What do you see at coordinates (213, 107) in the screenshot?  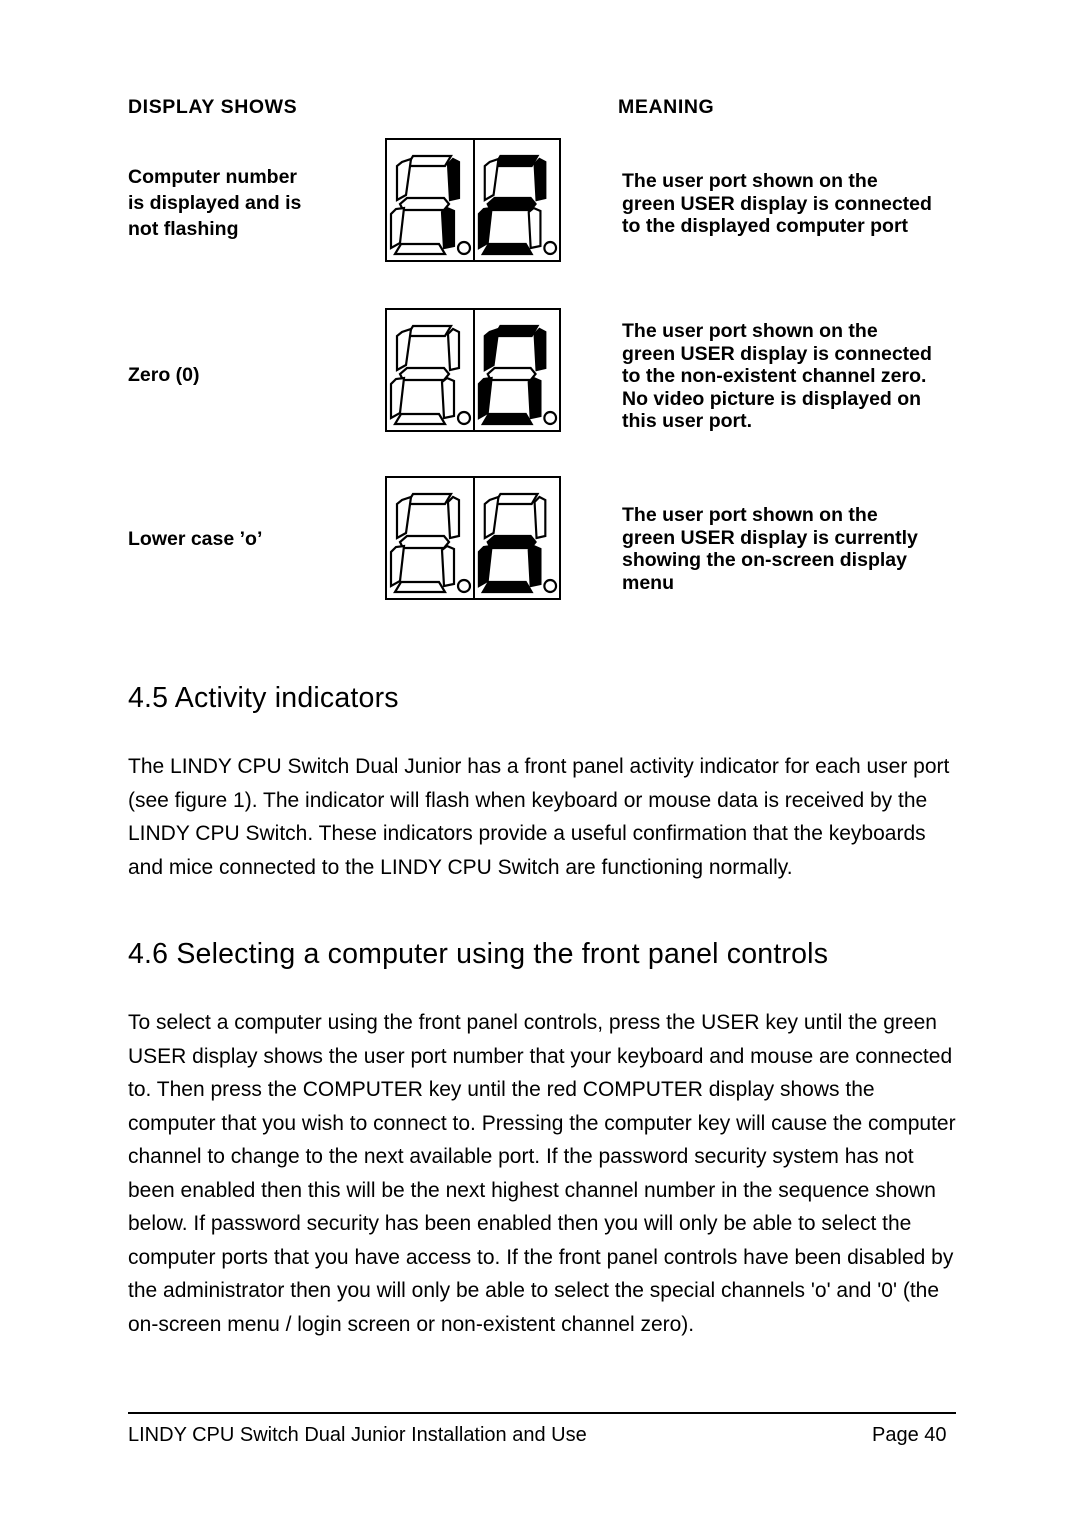 I see `column-header-display-shows: DISPLAY SHOWS` at bounding box center [213, 107].